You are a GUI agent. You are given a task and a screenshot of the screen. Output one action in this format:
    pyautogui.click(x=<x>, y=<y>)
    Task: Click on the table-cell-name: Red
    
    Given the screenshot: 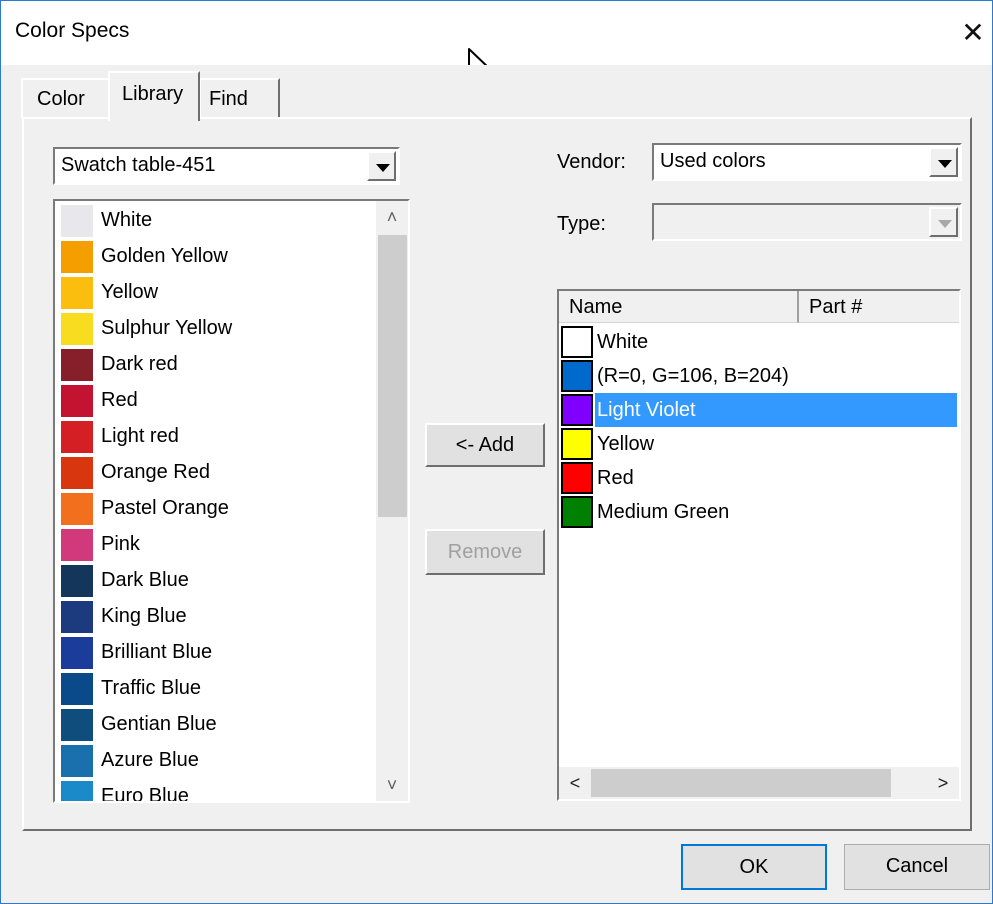 What is the action you would take?
    pyautogui.click(x=615, y=478)
    